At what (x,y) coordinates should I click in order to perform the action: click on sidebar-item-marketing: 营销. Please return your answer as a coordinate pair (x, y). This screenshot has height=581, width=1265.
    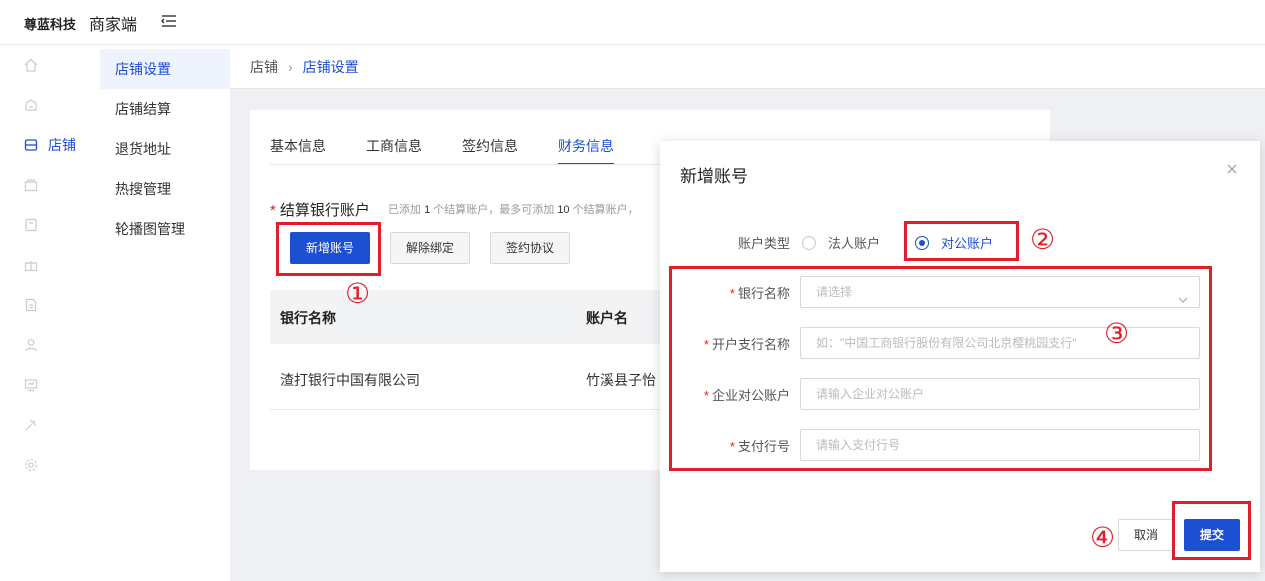
    Looking at the image, I should click on (50, 265).